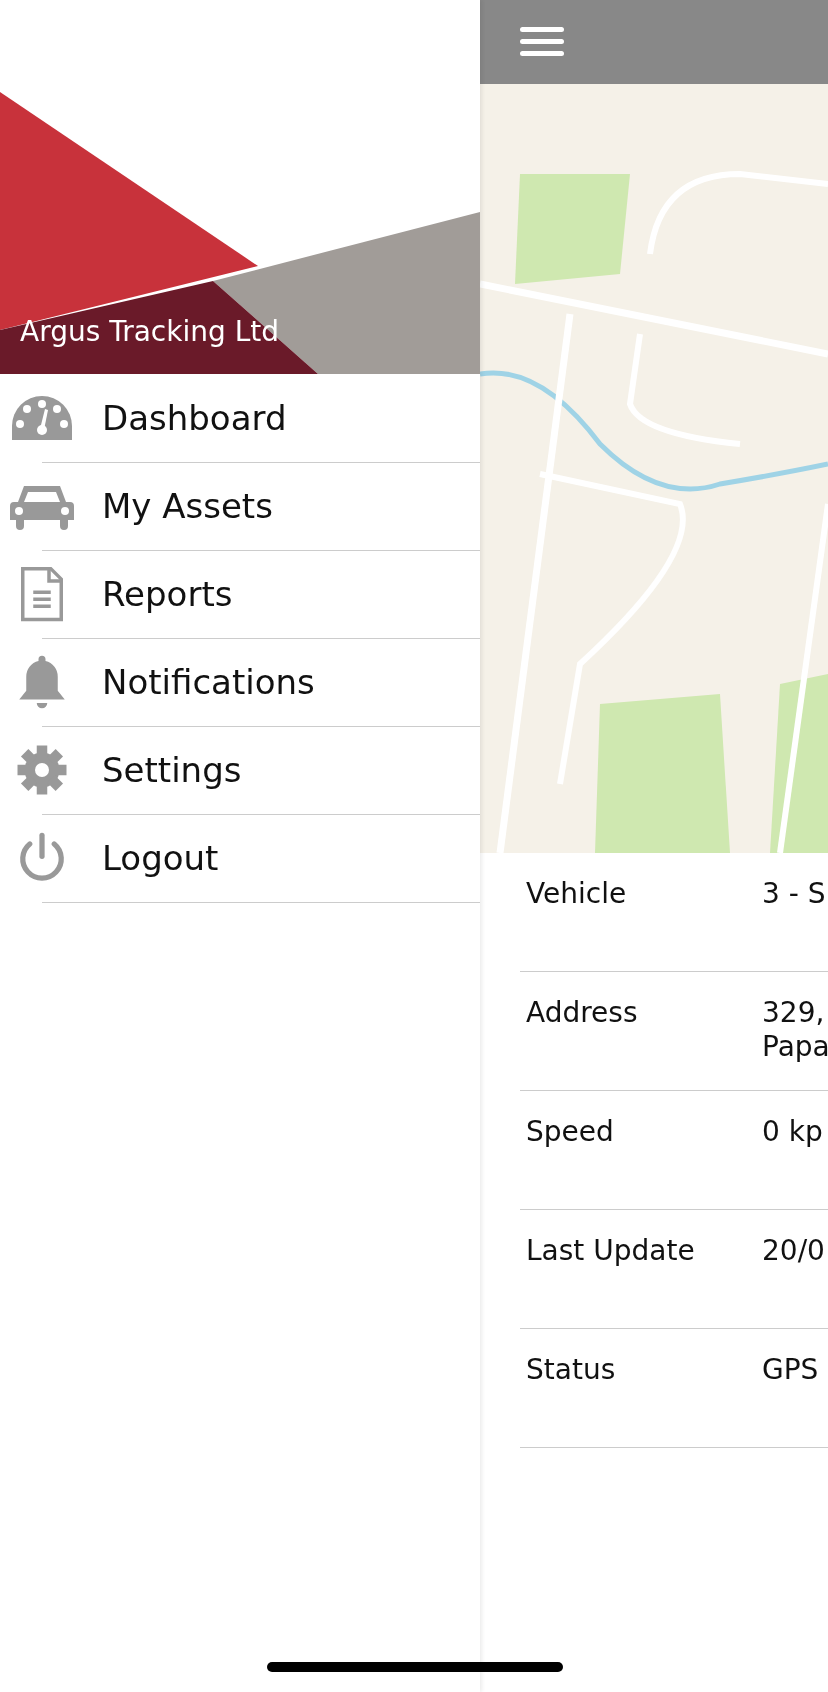 This screenshot has width=828, height=1692. Describe the element at coordinates (582, 1012) in the screenshot. I see `field-label: Address` at that location.